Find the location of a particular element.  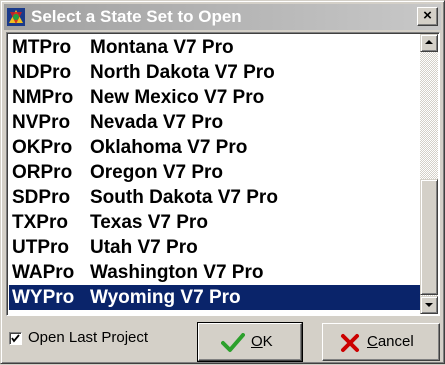

state-code: SDPro is located at coordinates (41, 197).